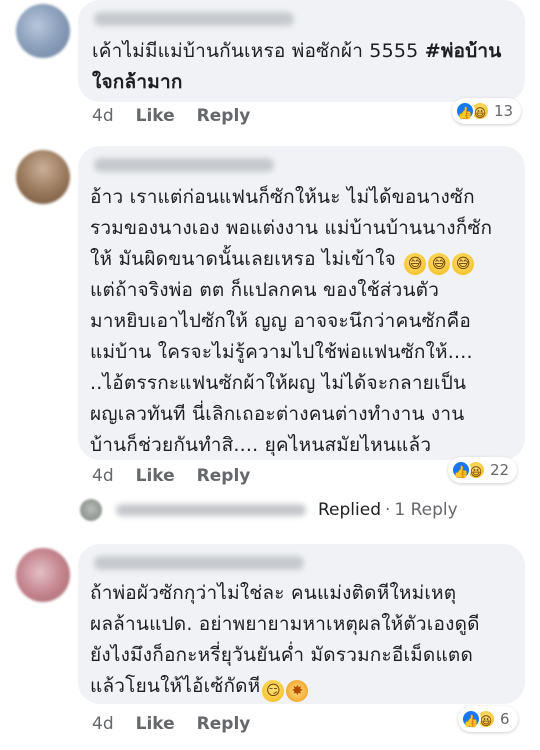 The image size is (540, 750). What do you see at coordinates (137, 82) in the screenshot?
I see `comment-line: ใจกล้ามาก` at bounding box center [137, 82].